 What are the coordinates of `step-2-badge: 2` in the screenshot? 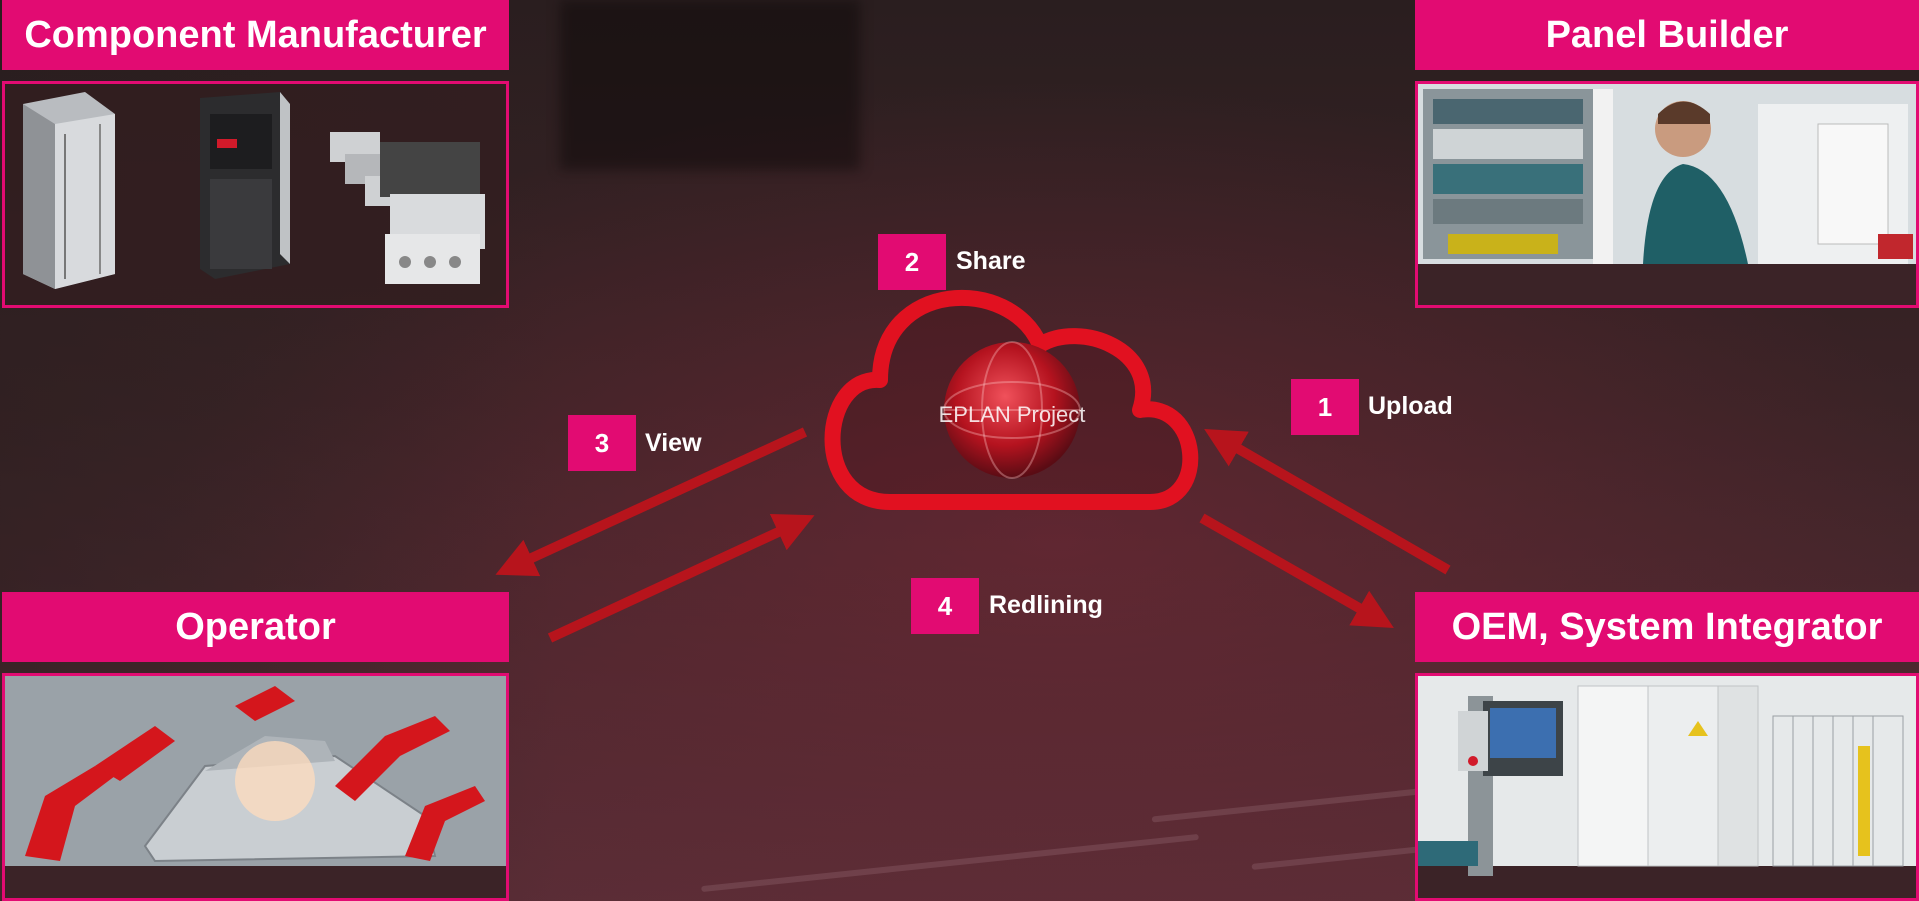 It's located at (912, 262).